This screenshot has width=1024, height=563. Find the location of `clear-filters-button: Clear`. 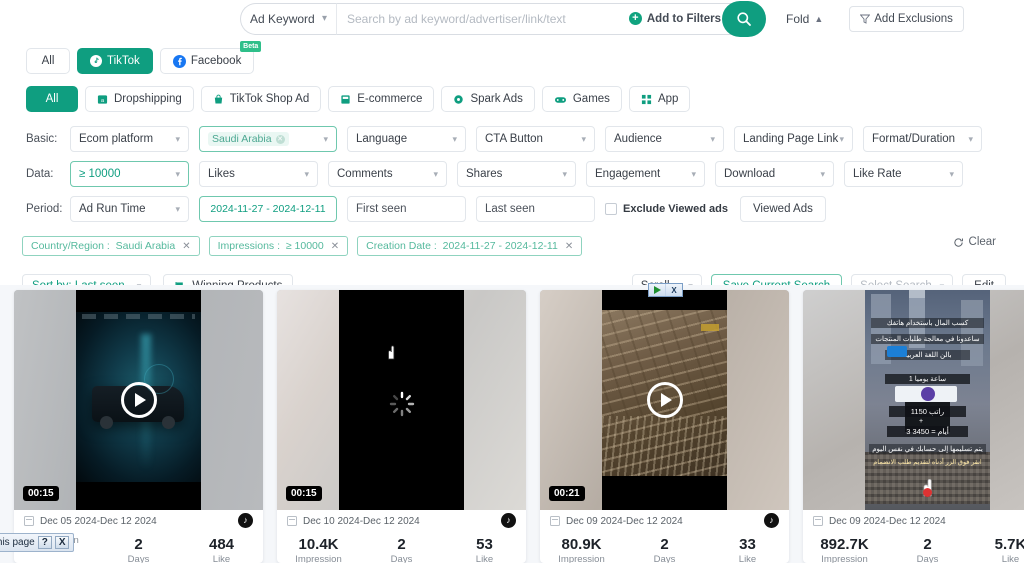

clear-filters-button: Clear is located at coordinates (974, 242).